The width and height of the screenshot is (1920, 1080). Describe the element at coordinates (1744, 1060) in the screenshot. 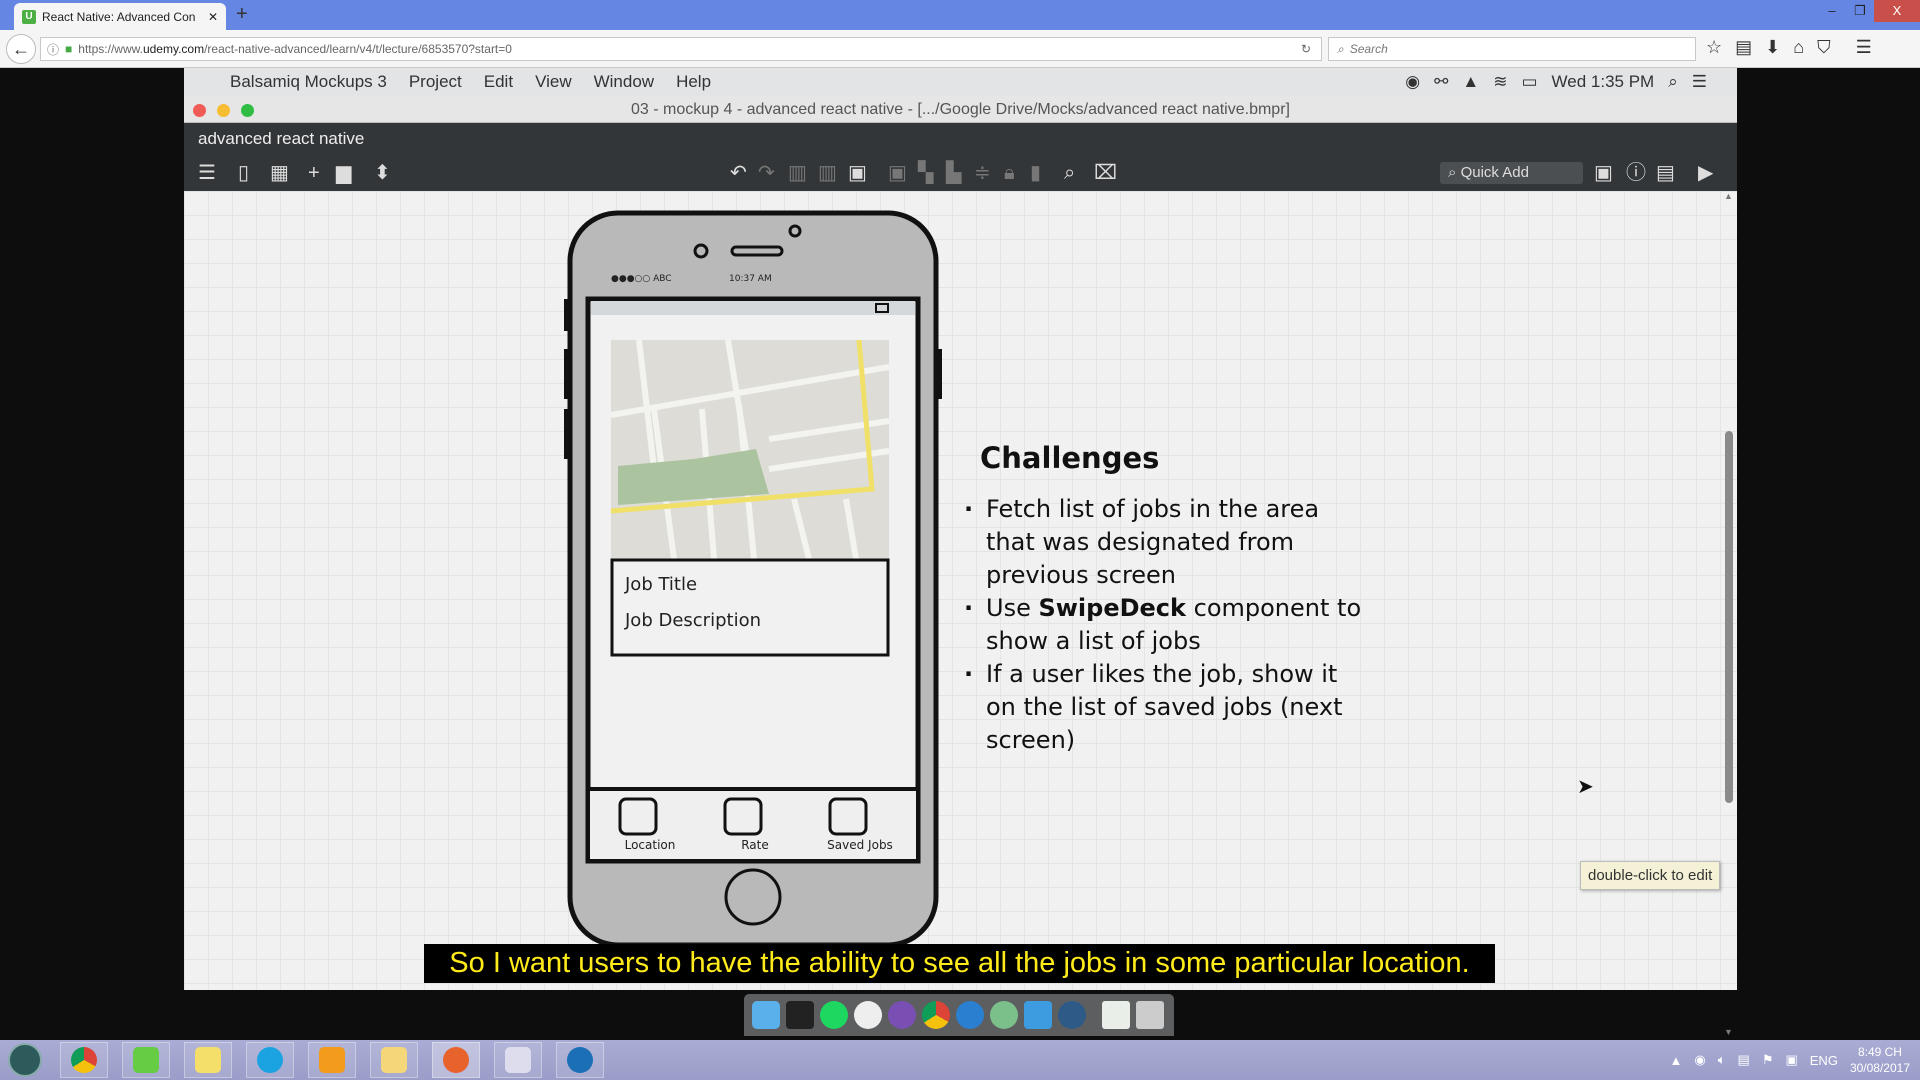

I see `tray-app-icon: ▤` at that location.